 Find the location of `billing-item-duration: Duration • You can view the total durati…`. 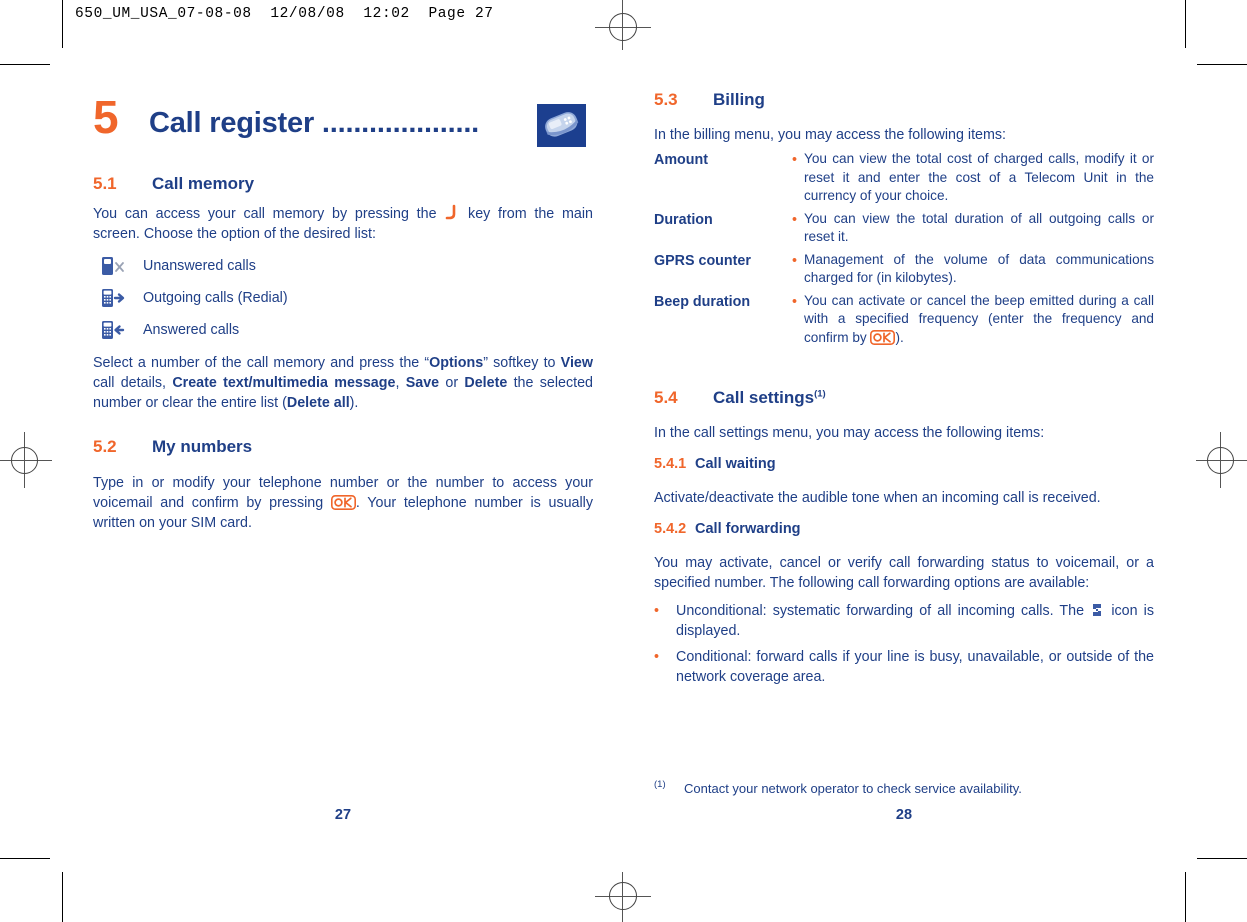

billing-item-duration: Duration • You can view the total durati… is located at coordinates (904, 228).